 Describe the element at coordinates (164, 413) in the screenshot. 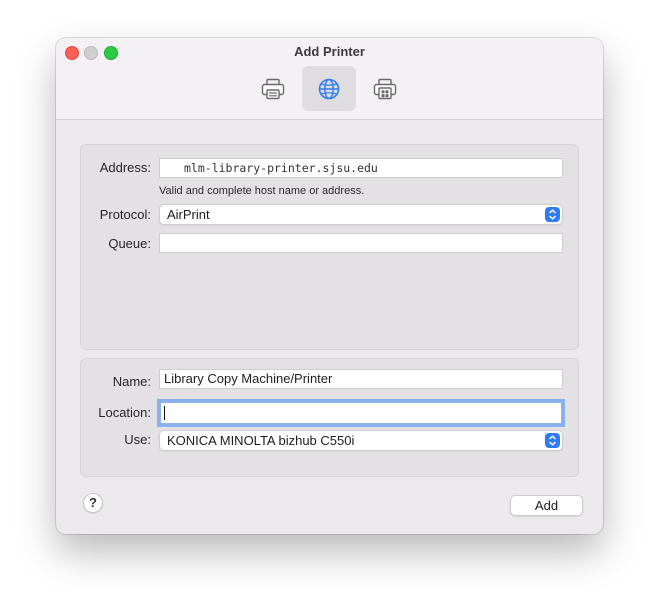

I see `text-caret` at that location.